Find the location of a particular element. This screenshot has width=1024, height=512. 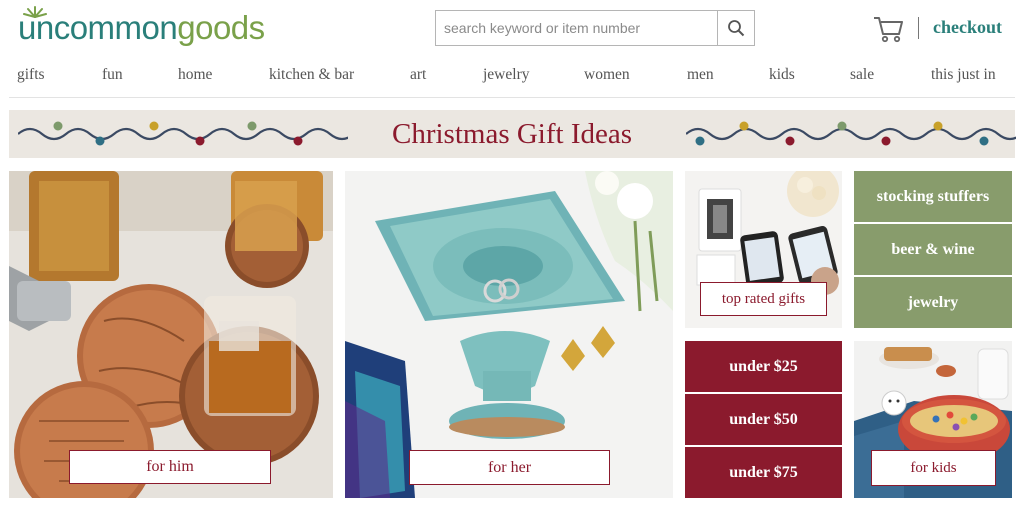

nav-item-this-just-in: this just in is located at coordinates (963, 75).